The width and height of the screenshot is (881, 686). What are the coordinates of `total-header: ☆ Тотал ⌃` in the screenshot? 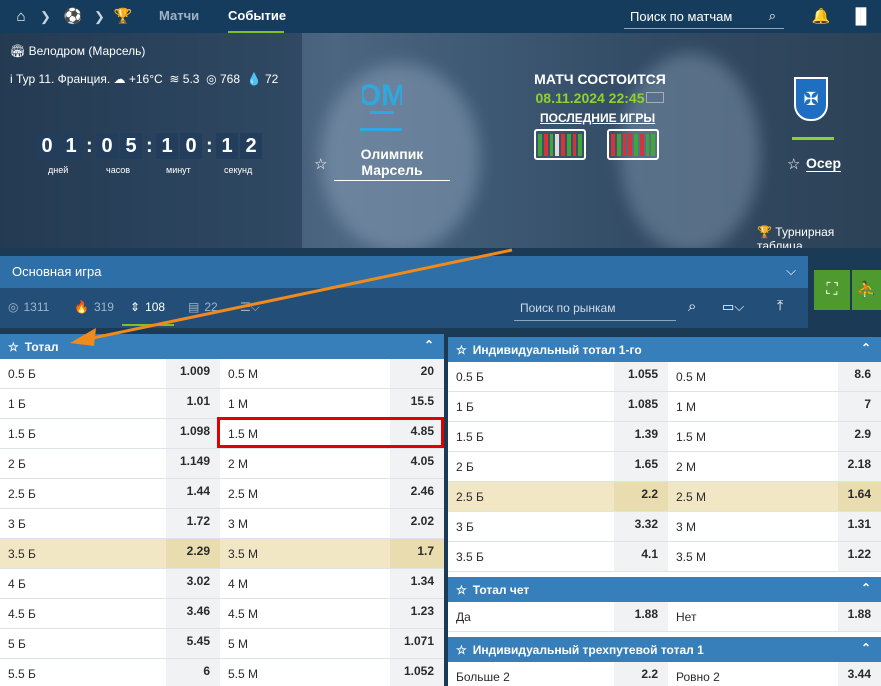 It's located at (222, 346).